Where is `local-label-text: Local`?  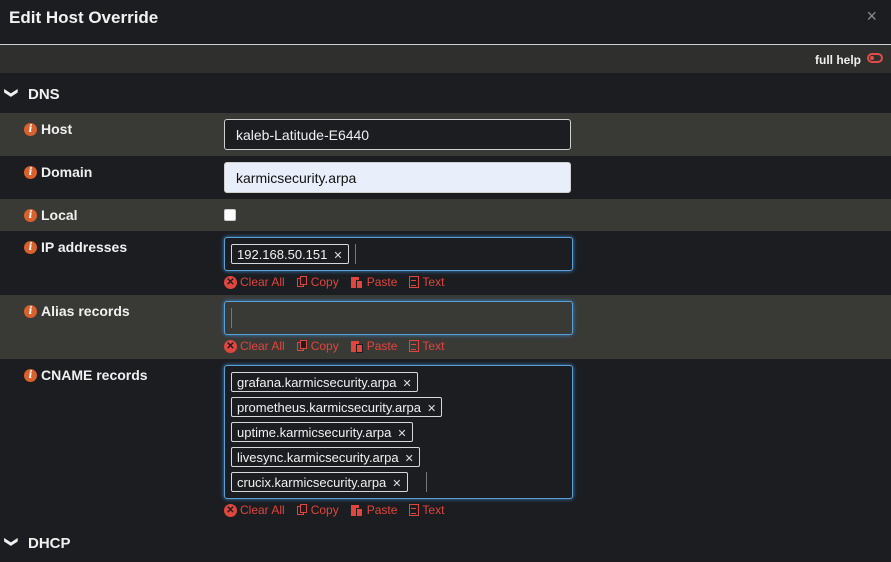
local-label-text: Local is located at coordinates (59, 215).